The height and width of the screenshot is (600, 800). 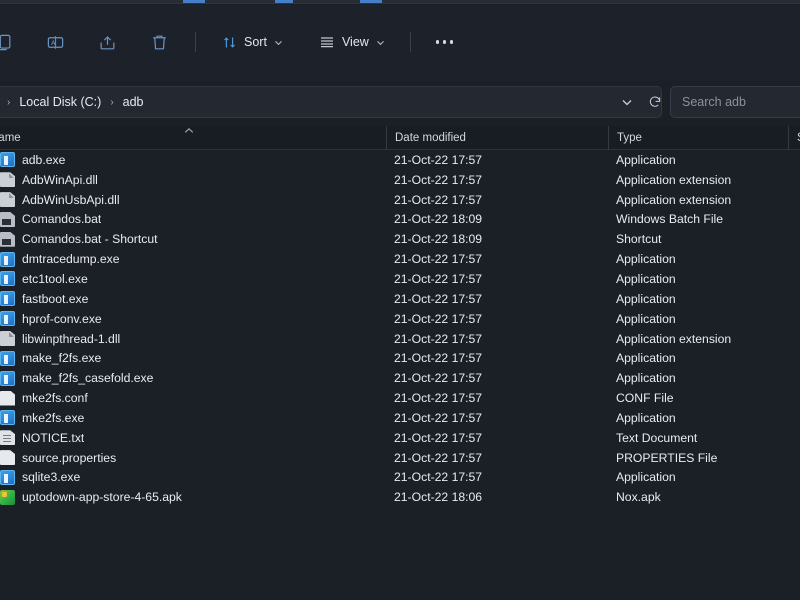 I want to click on file-type-cell: PROPERTIES File, so click(x=667, y=457).